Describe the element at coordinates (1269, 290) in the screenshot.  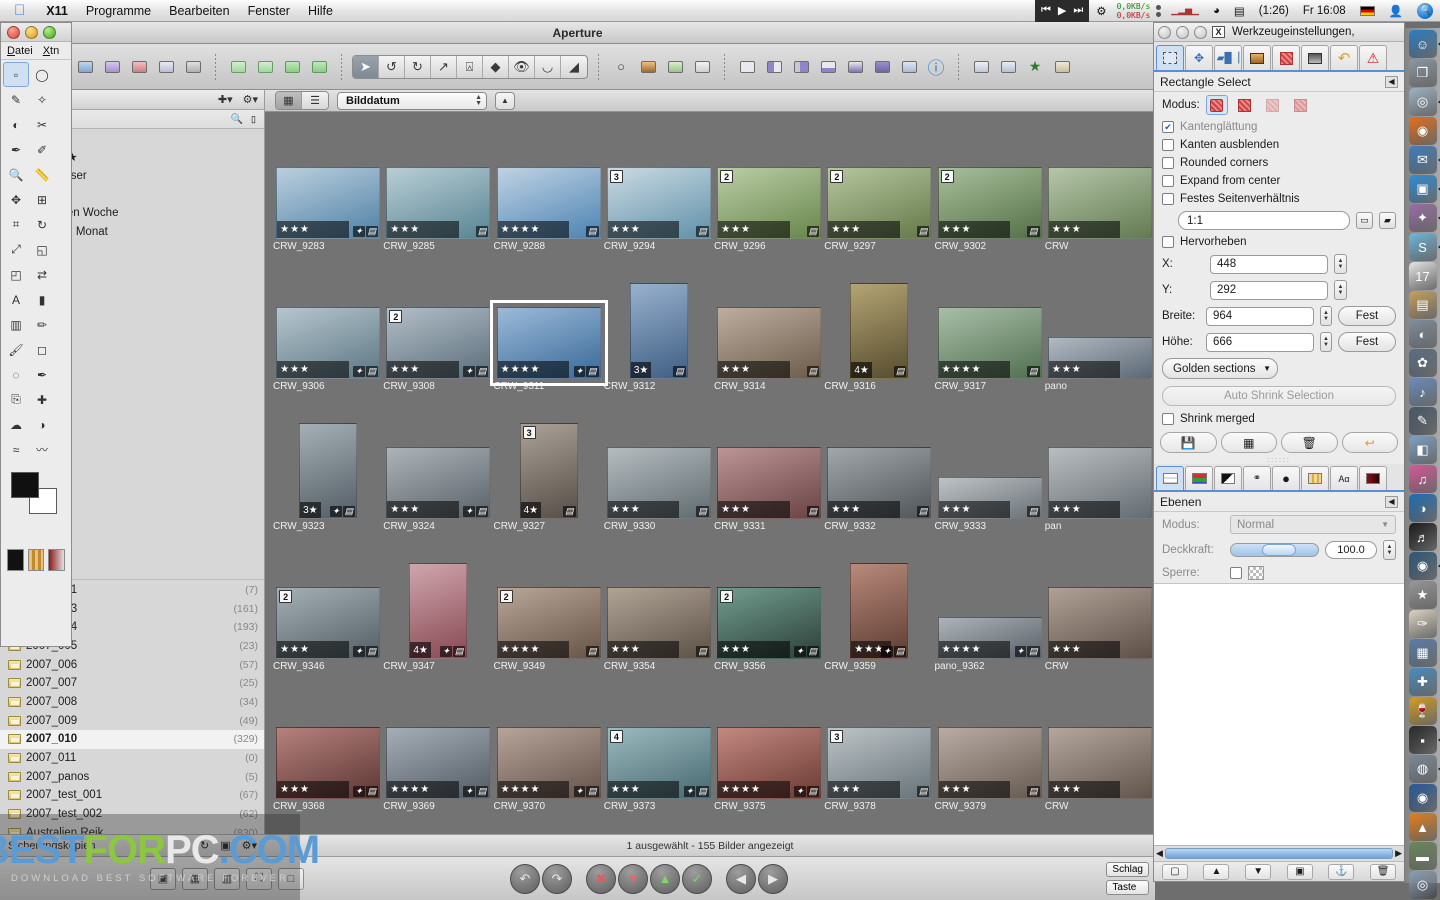
I see `field-input: 292` at that location.